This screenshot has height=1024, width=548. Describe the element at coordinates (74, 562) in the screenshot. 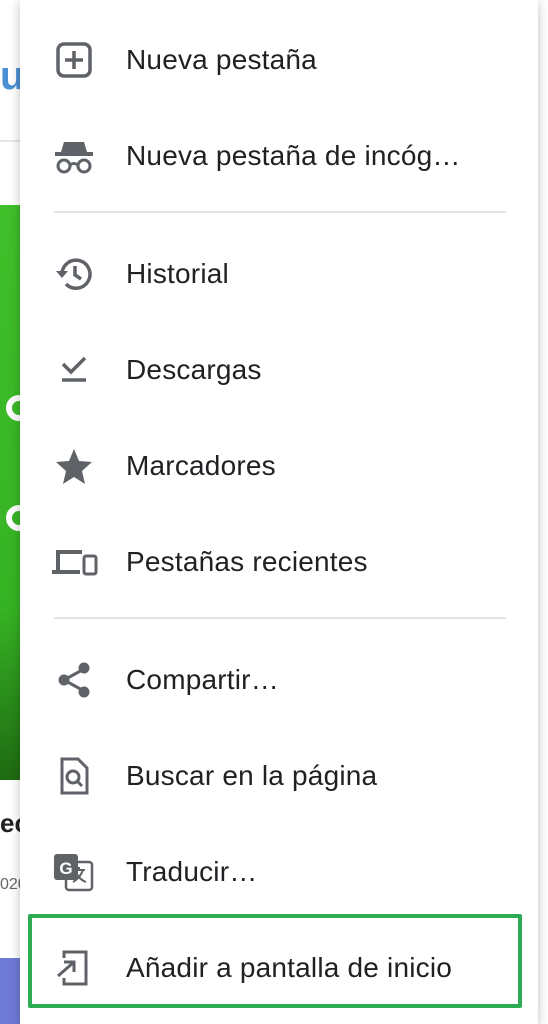

I see `devices-icon` at that location.